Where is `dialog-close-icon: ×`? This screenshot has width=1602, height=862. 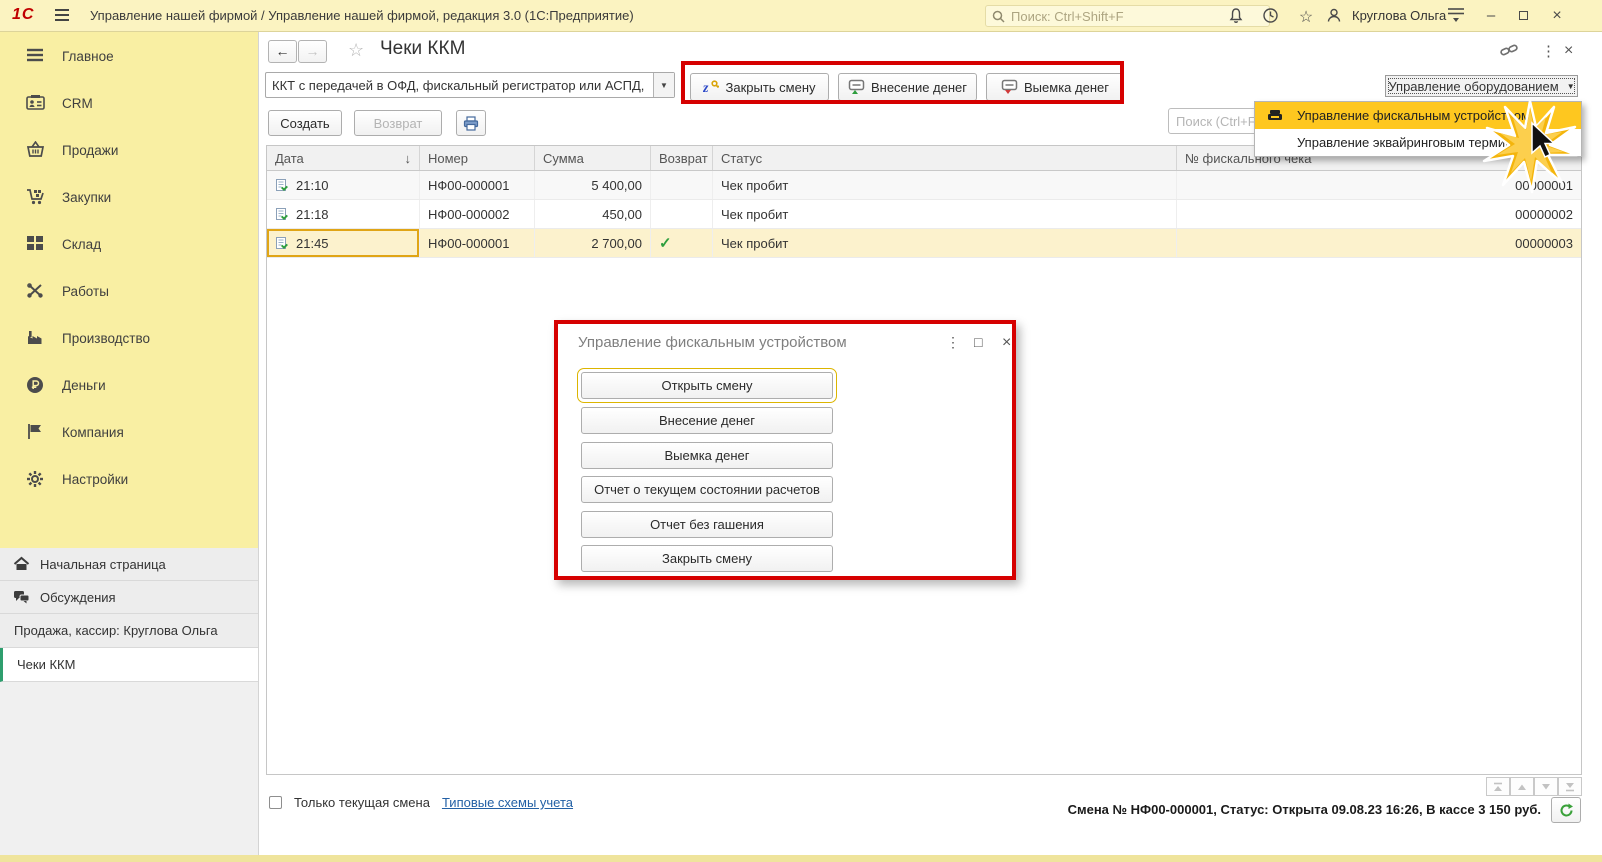
dialog-close-icon: × is located at coordinates (1006, 343).